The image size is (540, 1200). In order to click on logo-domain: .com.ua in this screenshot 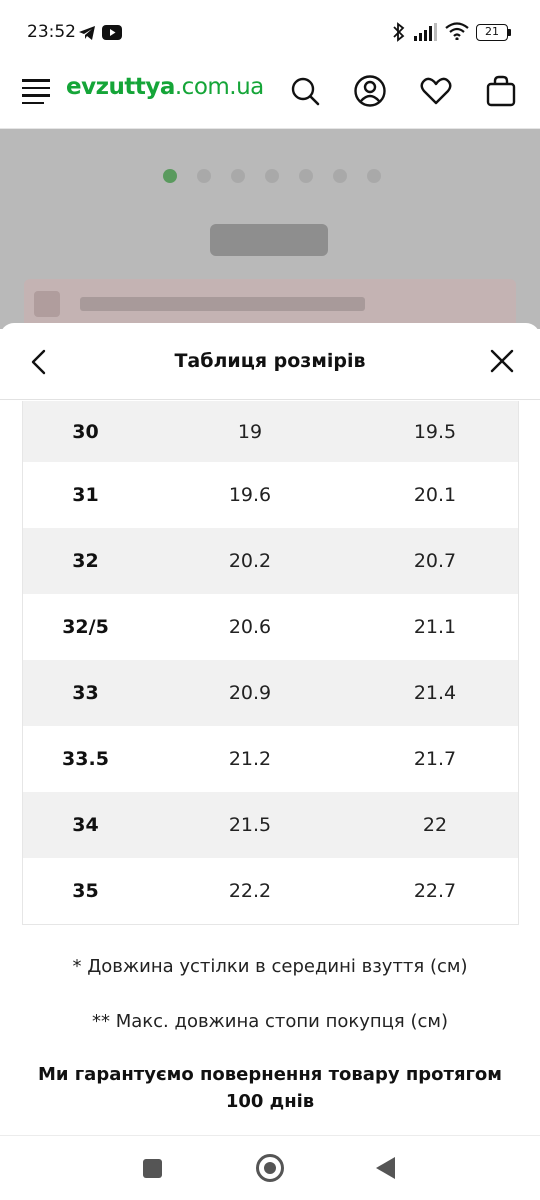, I will do `click(219, 87)`.